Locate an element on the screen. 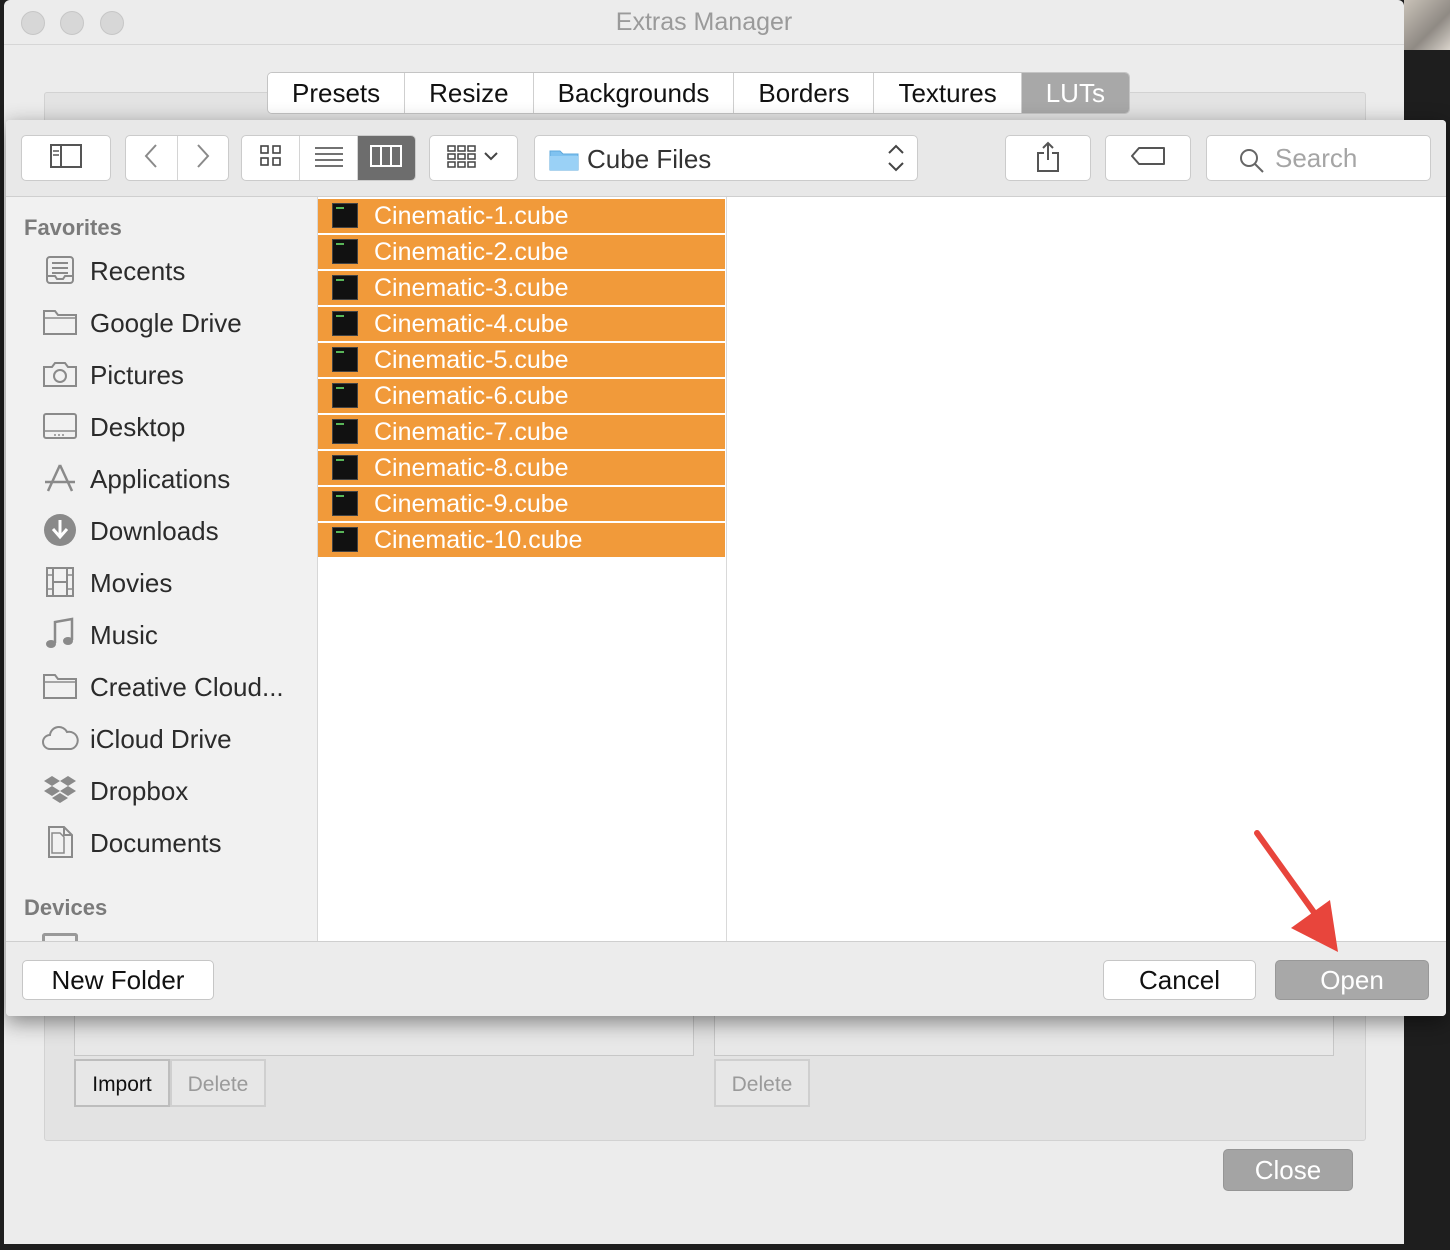 The height and width of the screenshot is (1250, 1450). file-row: Cinematic-4.cube is located at coordinates (521, 325).